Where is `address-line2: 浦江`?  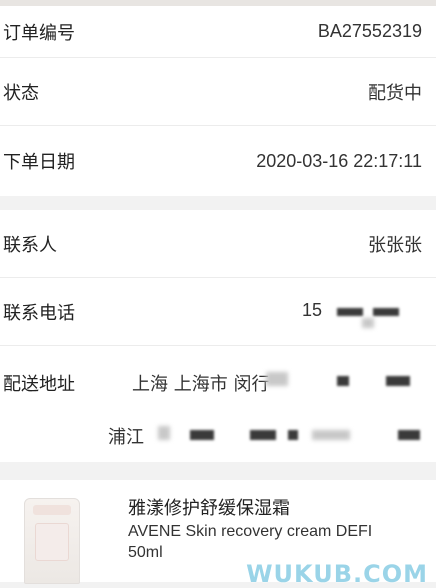
address-line2: 浦江 is located at coordinates (126, 437).